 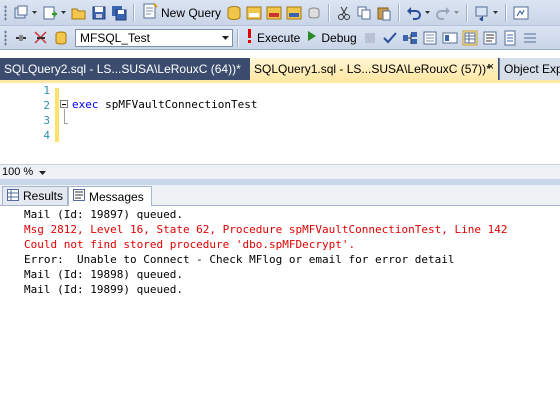 What do you see at coordinates (312, 37) in the screenshot?
I see `play-icon` at bounding box center [312, 37].